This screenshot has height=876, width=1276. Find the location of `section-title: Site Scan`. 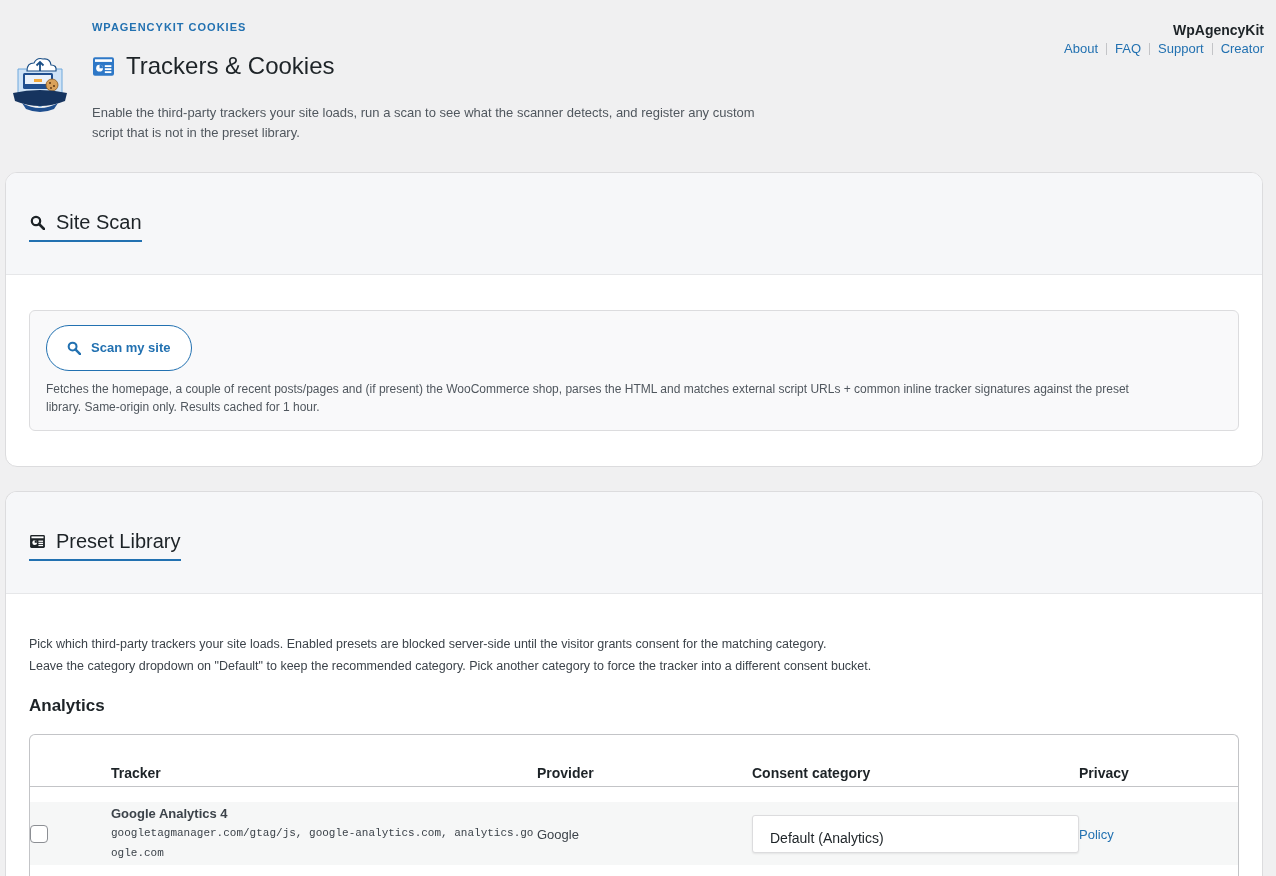

section-title: Site Scan is located at coordinates (99, 222).